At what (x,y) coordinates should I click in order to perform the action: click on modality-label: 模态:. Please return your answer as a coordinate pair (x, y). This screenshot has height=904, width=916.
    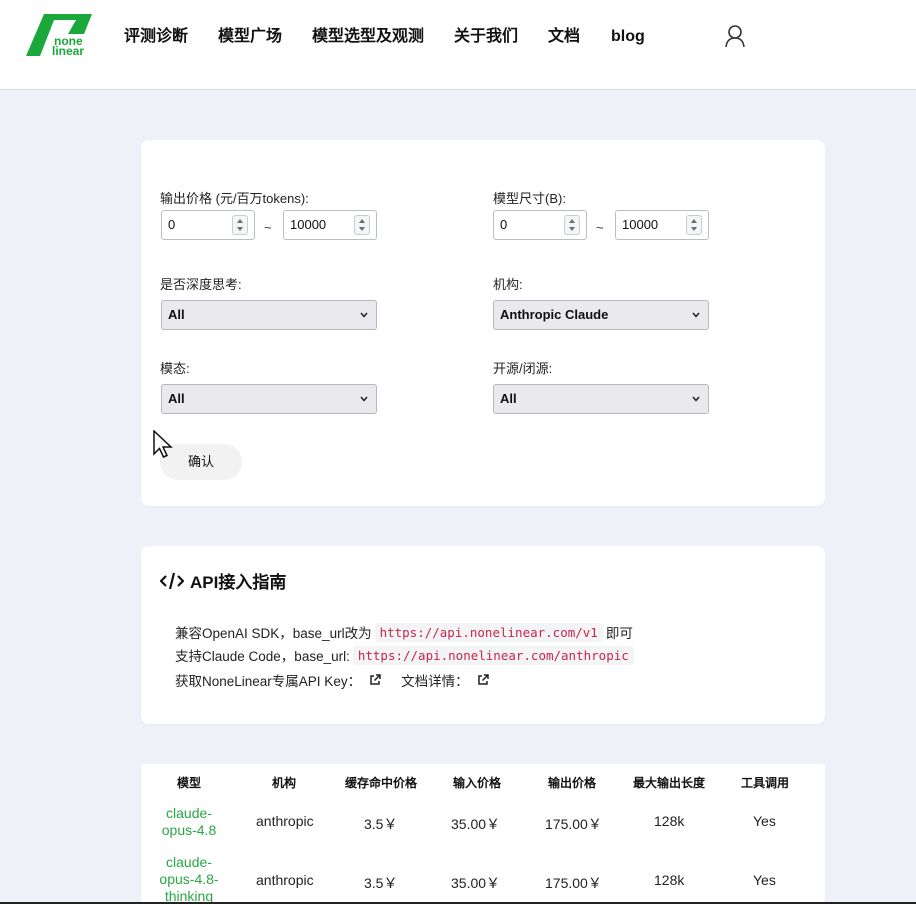
    Looking at the image, I should click on (175, 368).